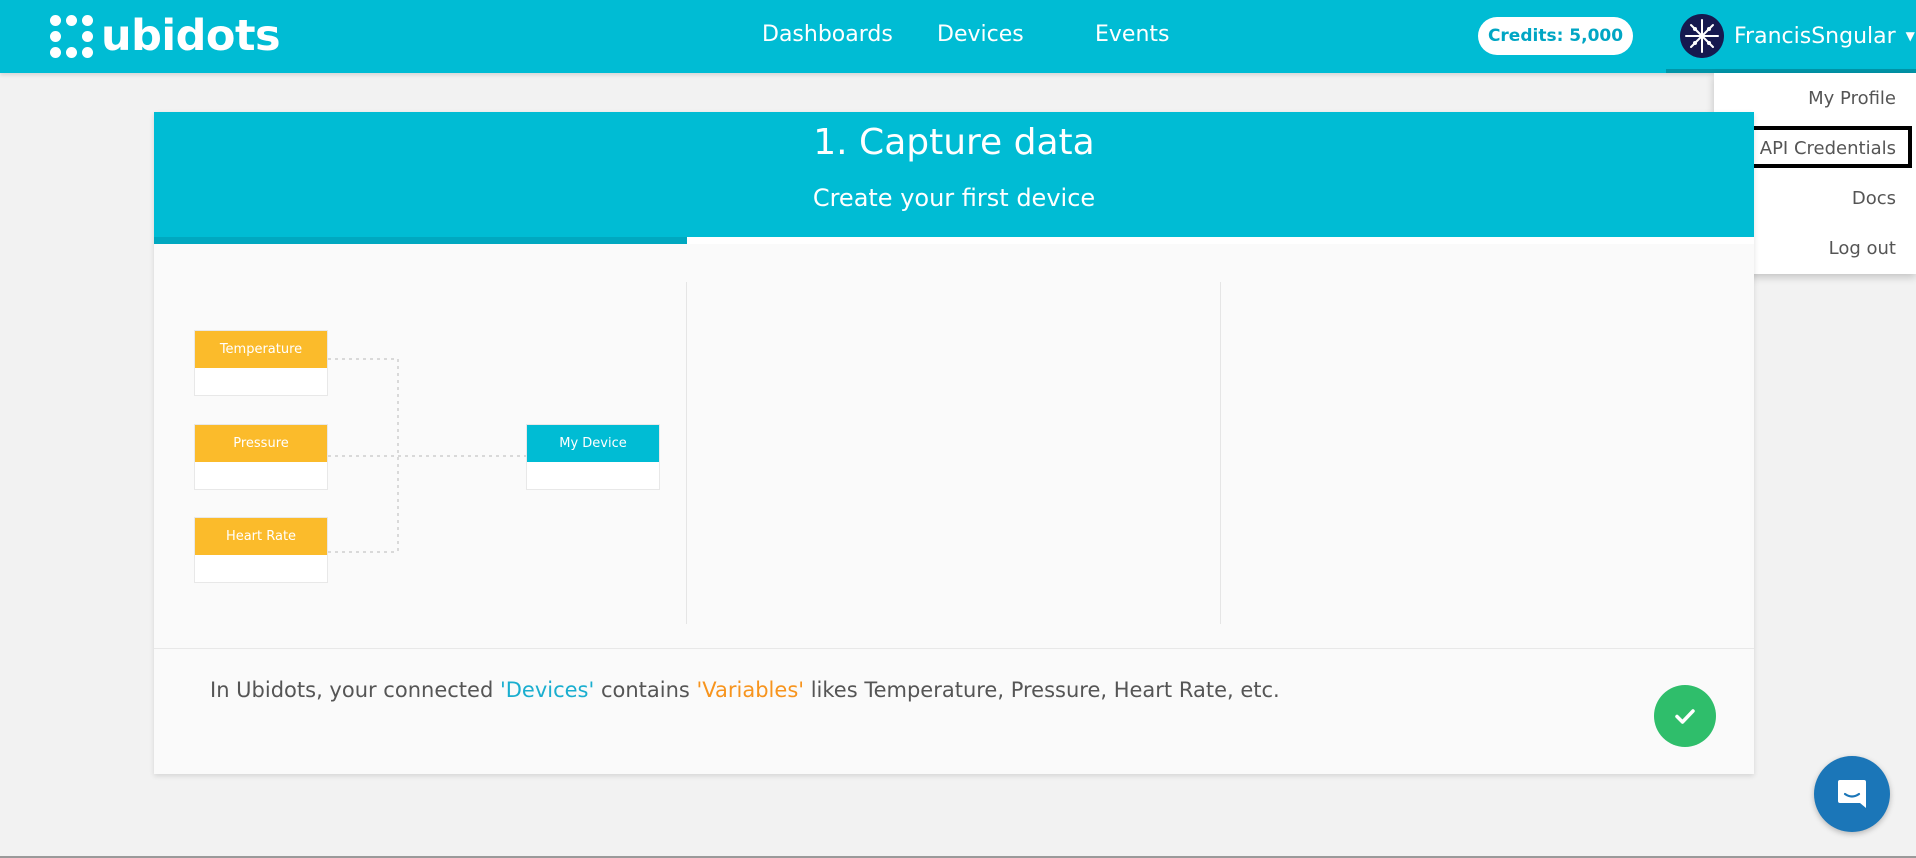 The height and width of the screenshot is (858, 1916). Describe the element at coordinates (593, 443) in the screenshot. I see `device-node-label: My Device` at that location.